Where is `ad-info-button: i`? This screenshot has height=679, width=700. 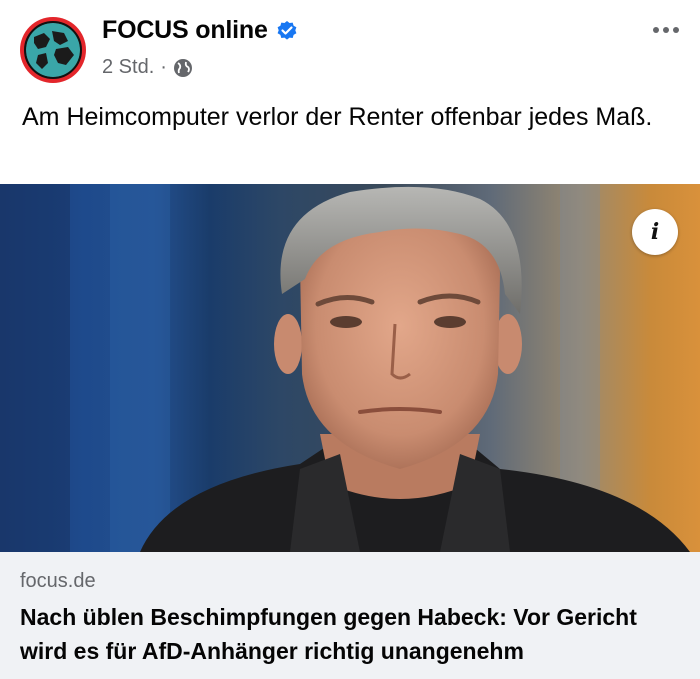 ad-info-button: i is located at coordinates (655, 232).